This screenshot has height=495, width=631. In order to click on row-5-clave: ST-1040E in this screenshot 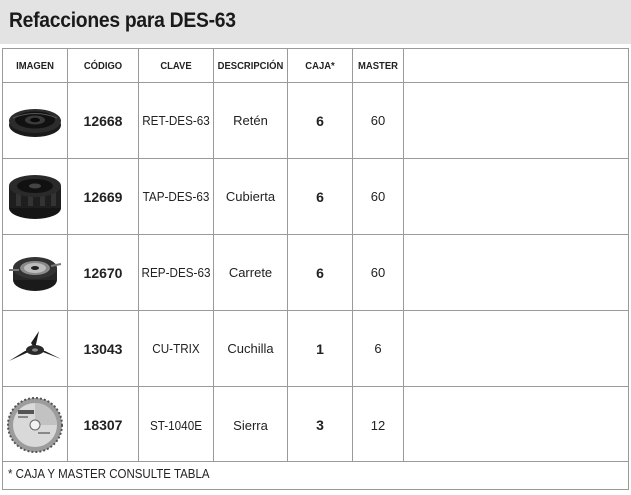, I will do `click(176, 425)`.